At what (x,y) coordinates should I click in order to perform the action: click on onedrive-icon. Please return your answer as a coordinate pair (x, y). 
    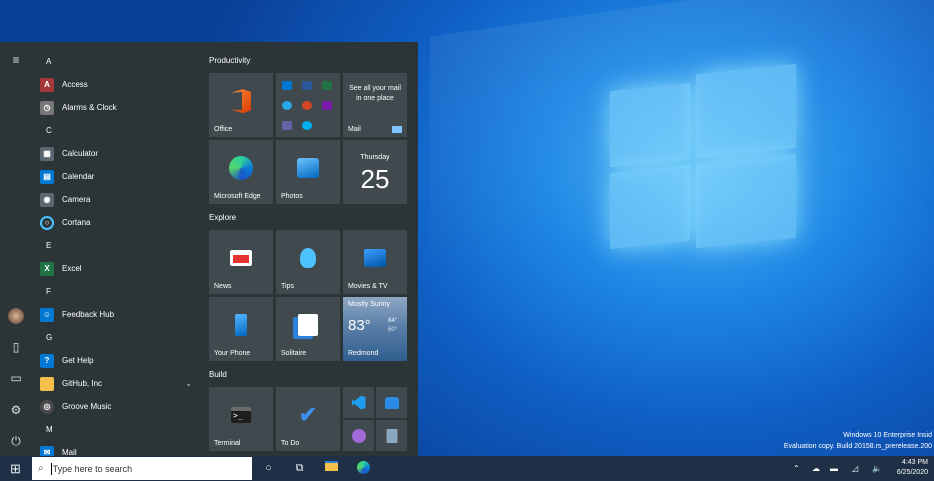
    Looking at the image, I should click on (287, 105).